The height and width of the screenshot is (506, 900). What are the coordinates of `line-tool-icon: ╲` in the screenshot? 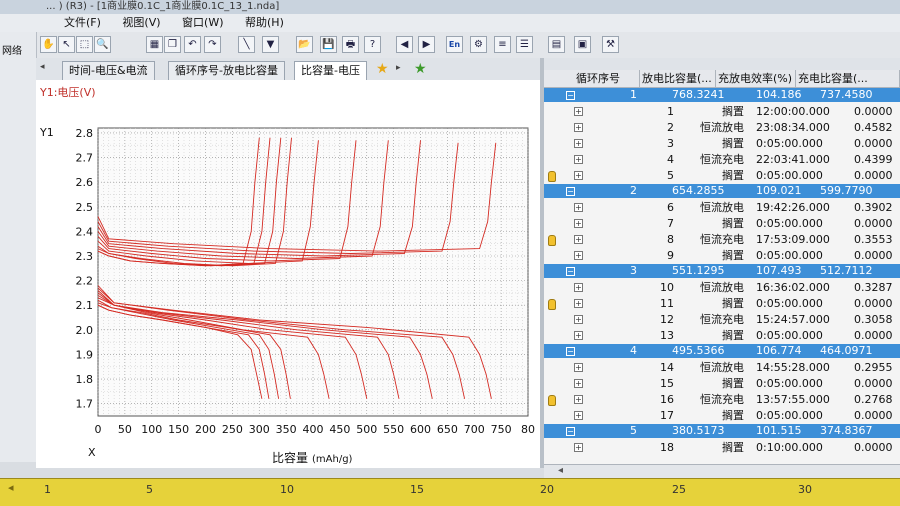 It's located at (246, 44).